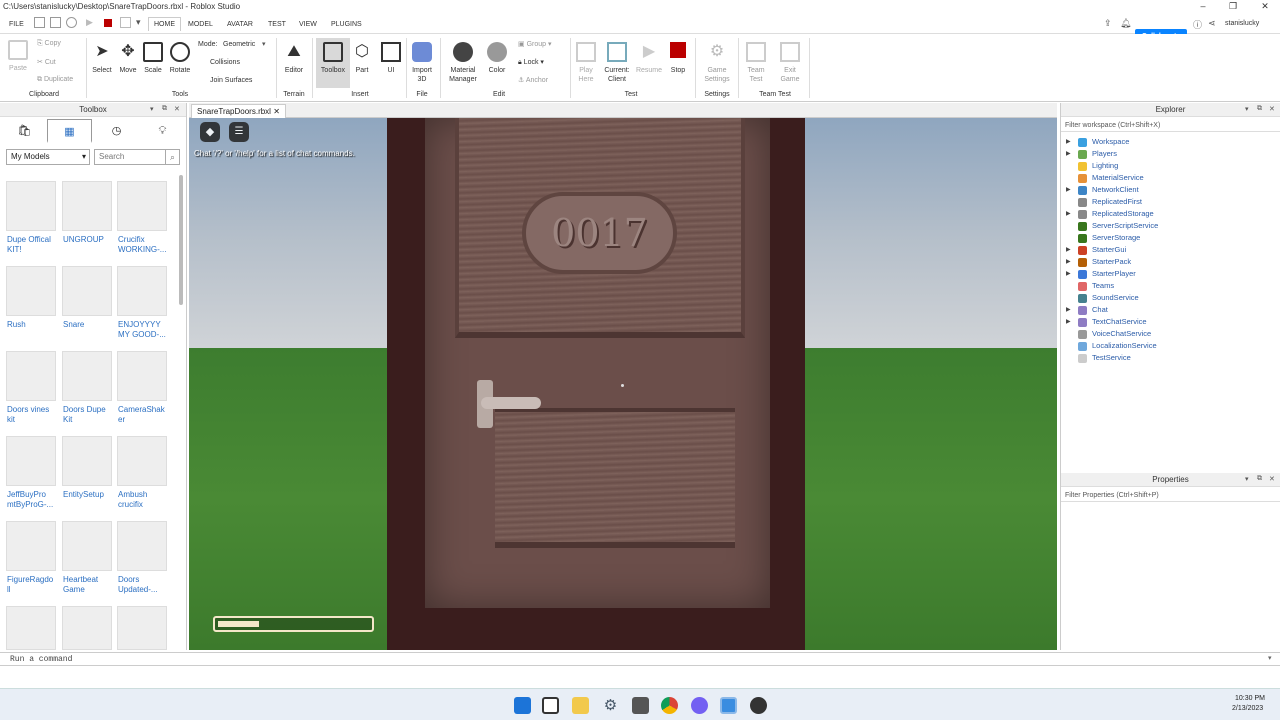 The image size is (1280, 720). Describe the element at coordinates (1242, 23) in the screenshot. I see `username: stanislucky` at that location.